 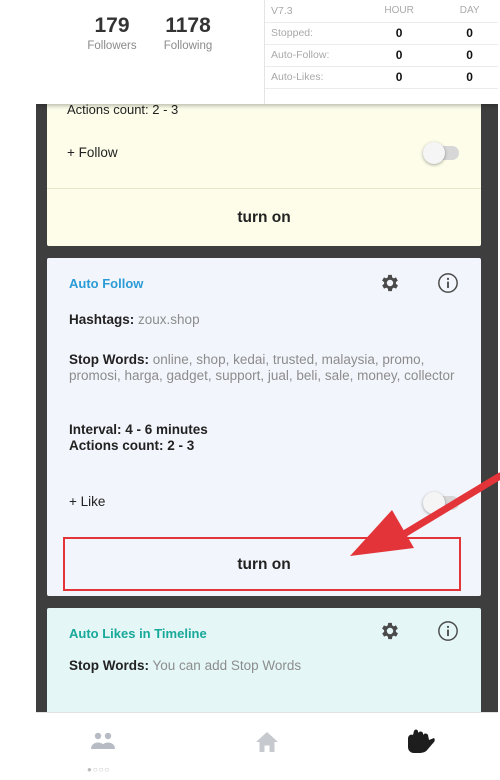 I want to click on version-label: V7.3, so click(x=311, y=11).